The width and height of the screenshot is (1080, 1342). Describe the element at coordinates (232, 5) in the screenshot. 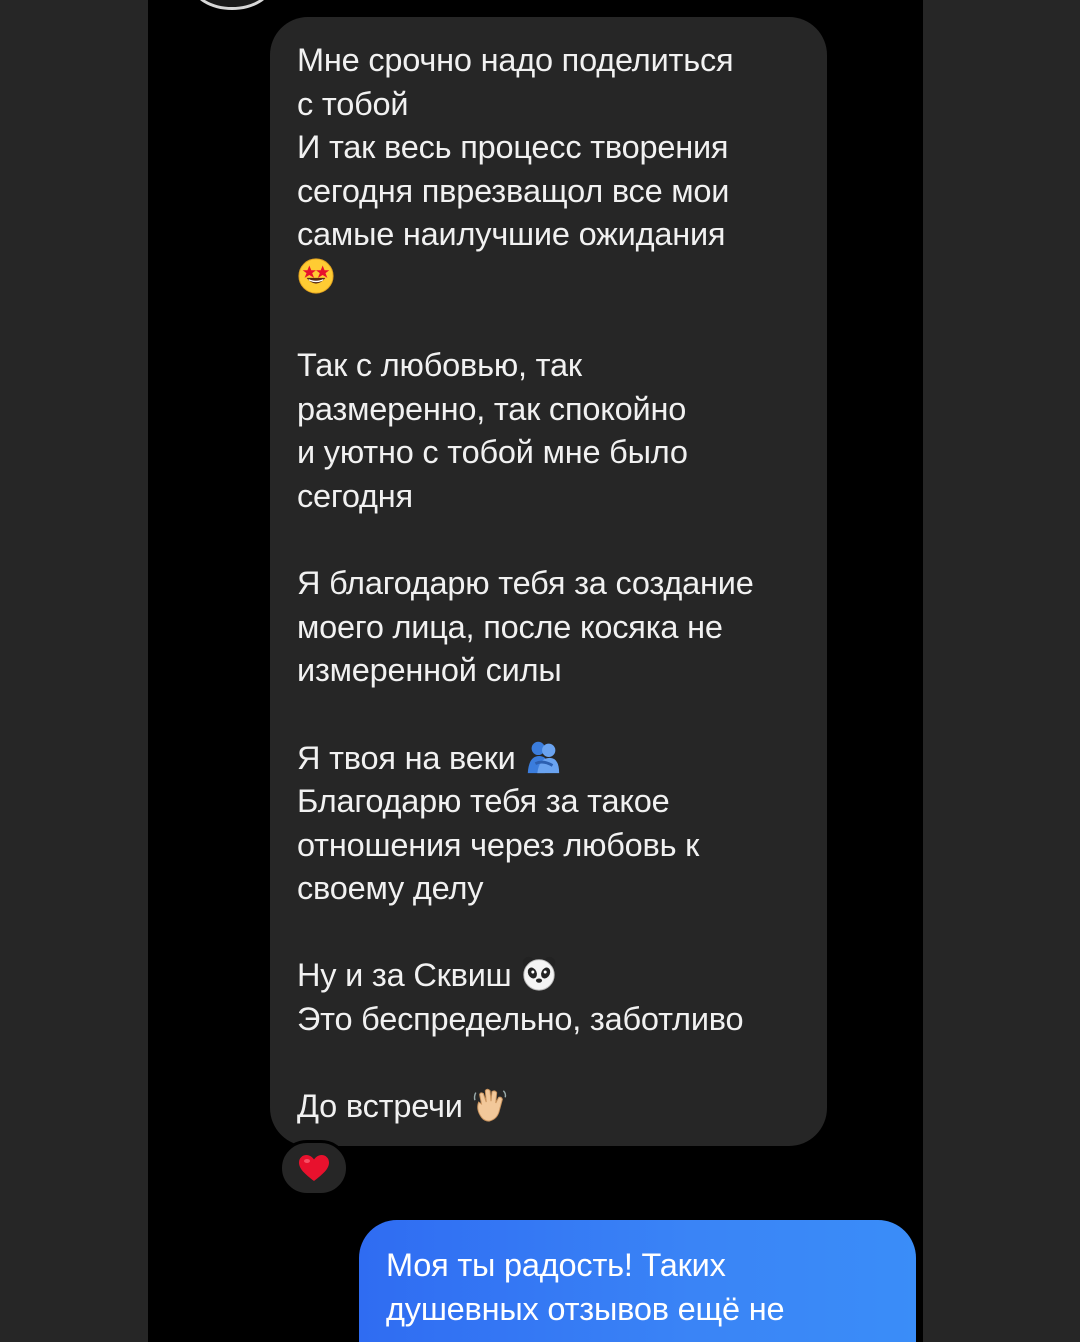

I see `avatar` at that location.